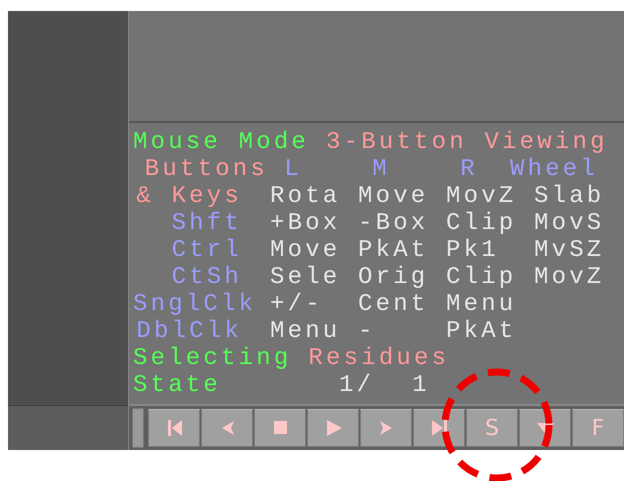 The image size is (624, 481). What do you see at coordinates (421, 385) in the screenshot?
I see `state-total: 1` at bounding box center [421, 385].